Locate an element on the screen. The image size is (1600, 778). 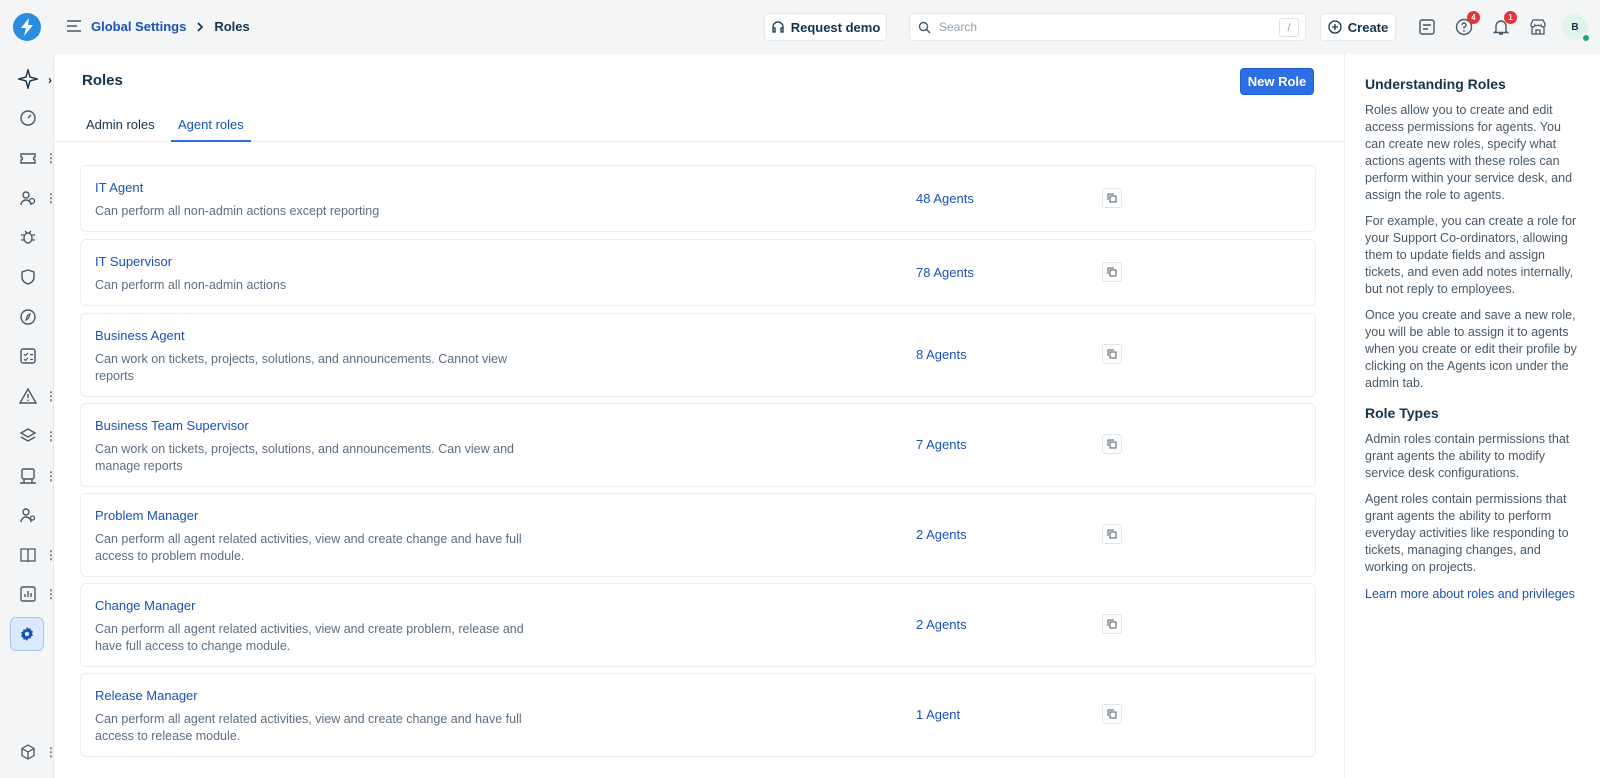
sidebar-tasks is located at coordinates (28, 356).